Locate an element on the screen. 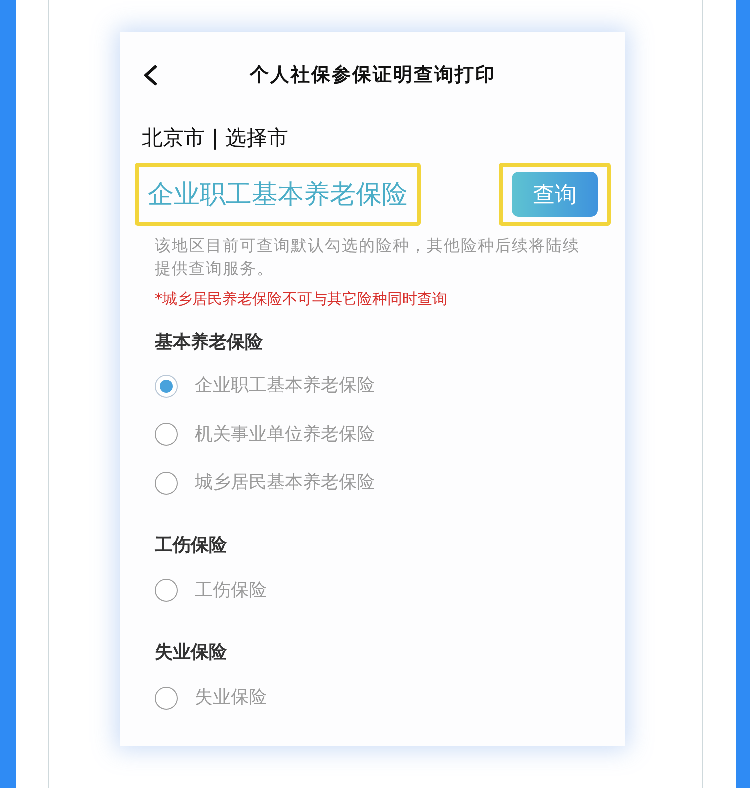  selected-insurance-title: 企业职工基本养老保险 is located at coordinates (278, 195).